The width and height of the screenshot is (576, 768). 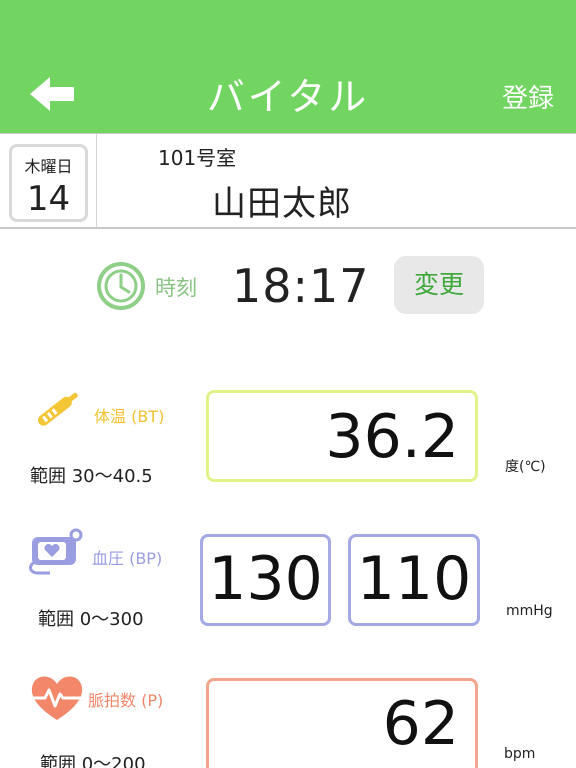 I want to click on diastolic-input: 110, so click(x=414, y=580).